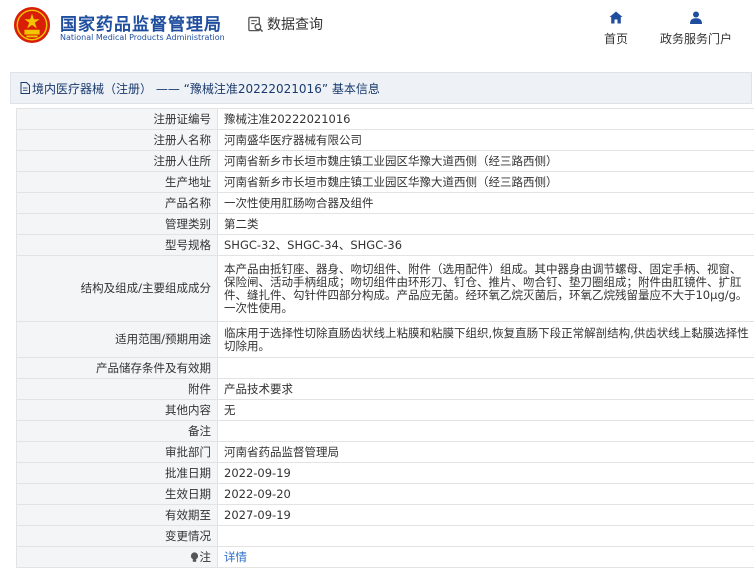  Describe the element at coordinates (142, 37) in the screenshot. I see `brand-subtitle: National Medical Products Administration` at that location.